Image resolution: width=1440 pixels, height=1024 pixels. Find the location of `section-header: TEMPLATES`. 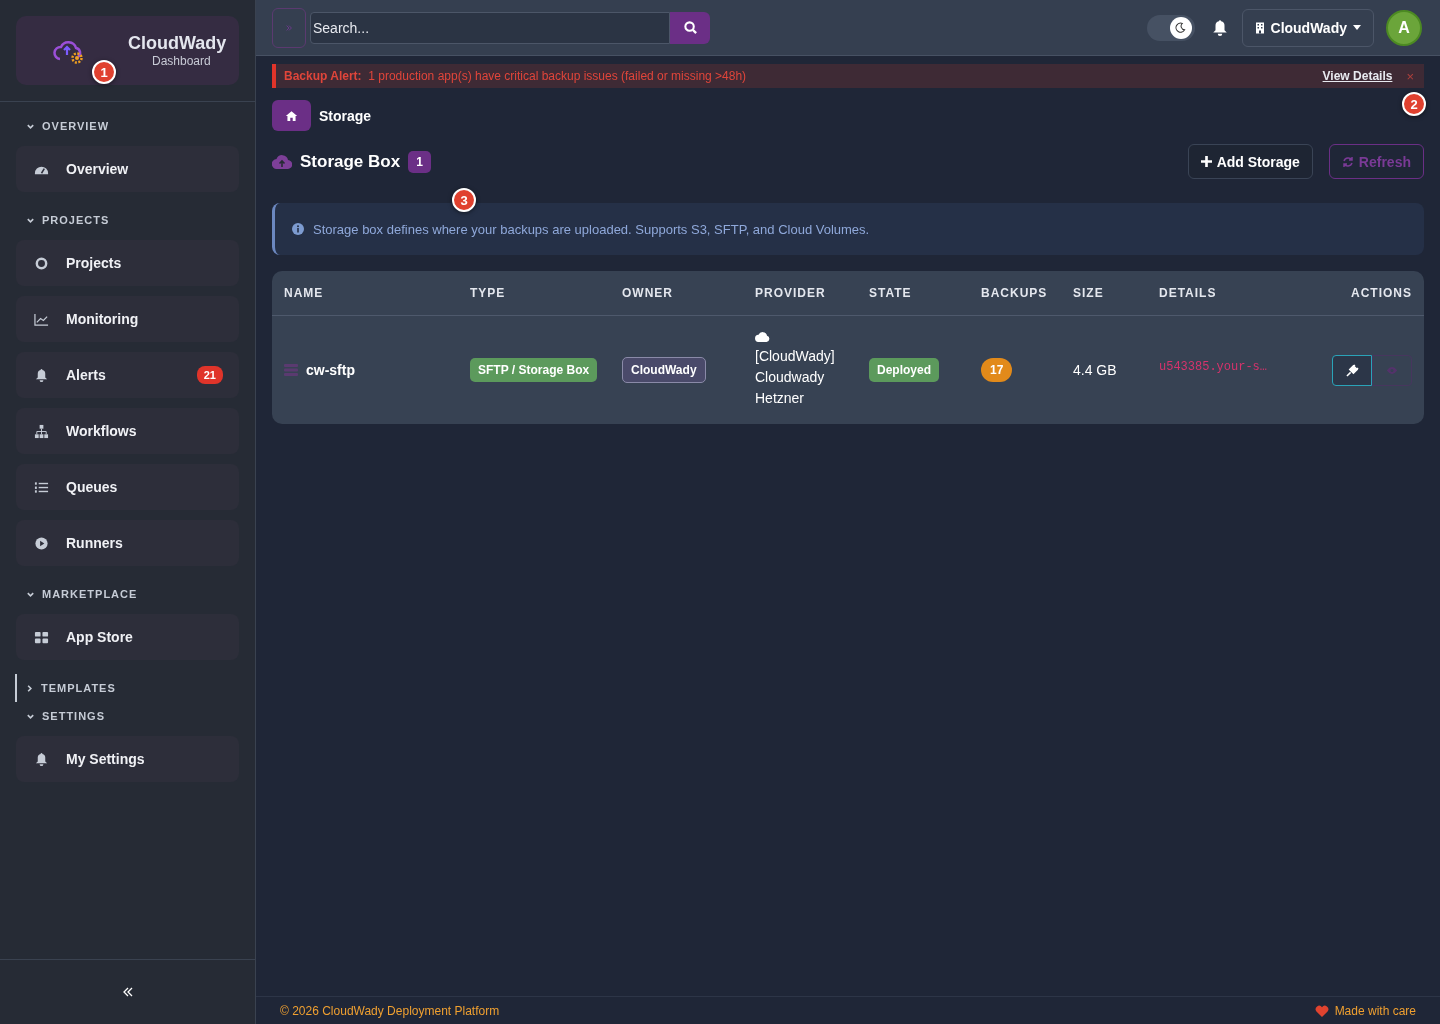

section-header: TEMPLATES is located at coordinates (136, 688).